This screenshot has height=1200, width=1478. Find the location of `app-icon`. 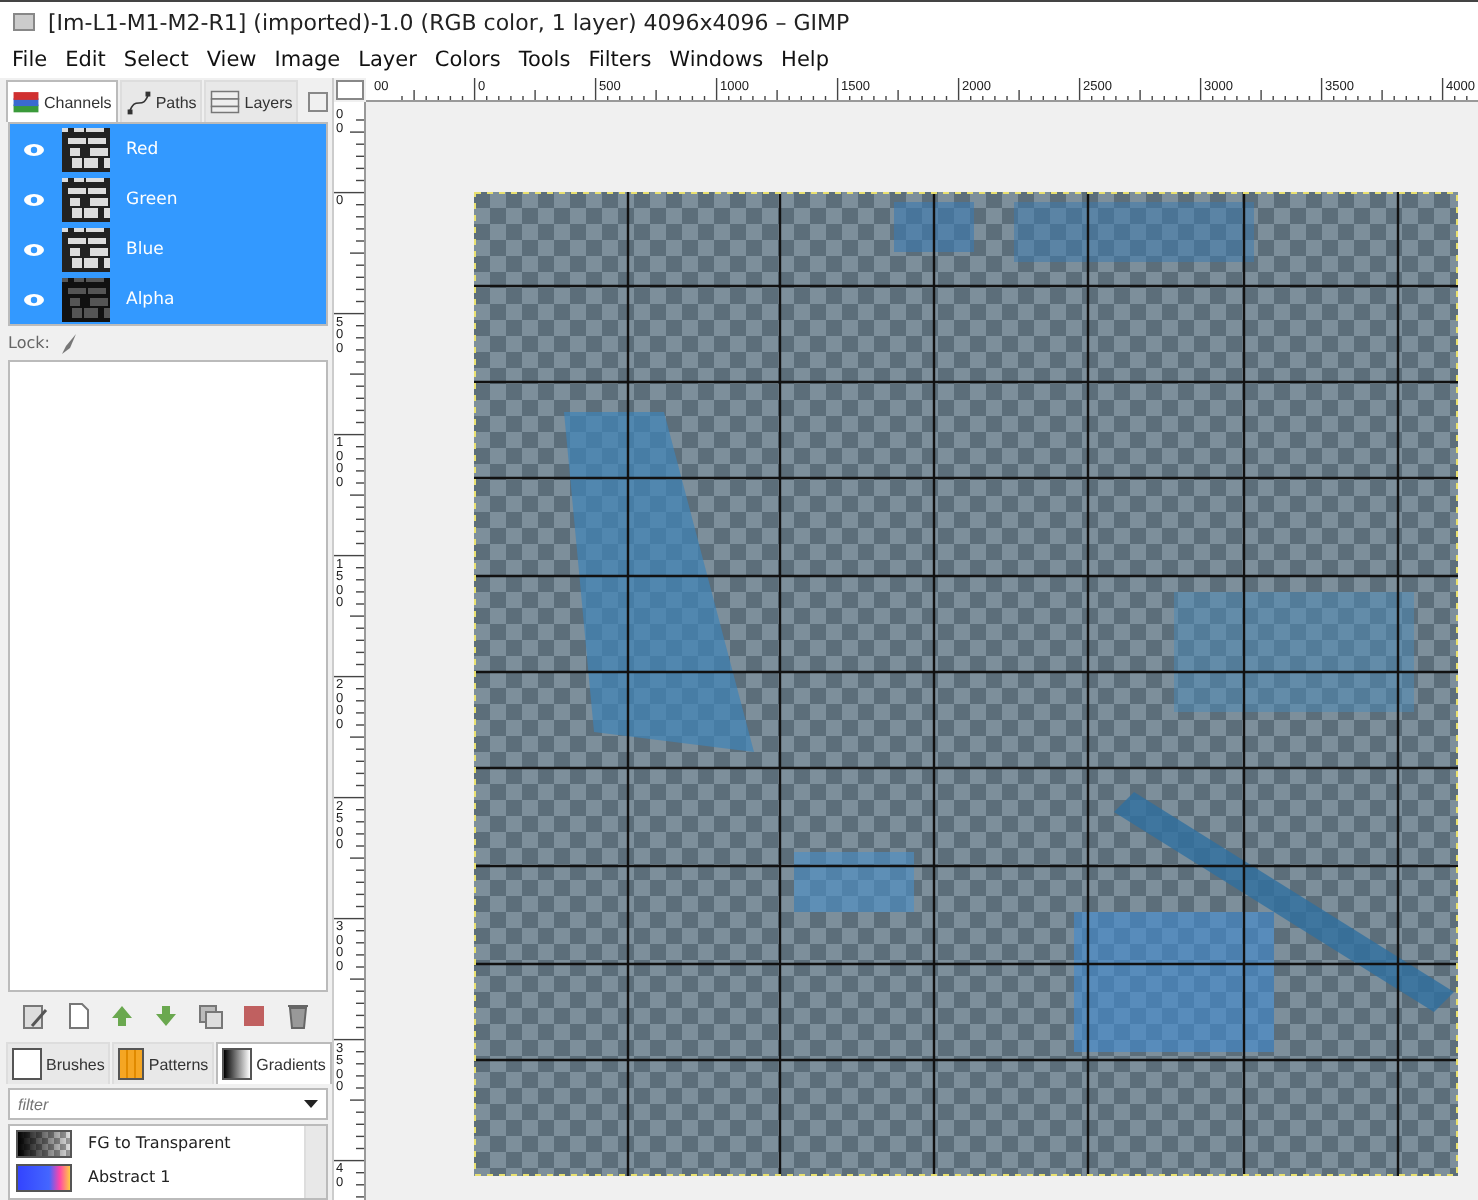

app-icon is located at coordinates (24, 22).